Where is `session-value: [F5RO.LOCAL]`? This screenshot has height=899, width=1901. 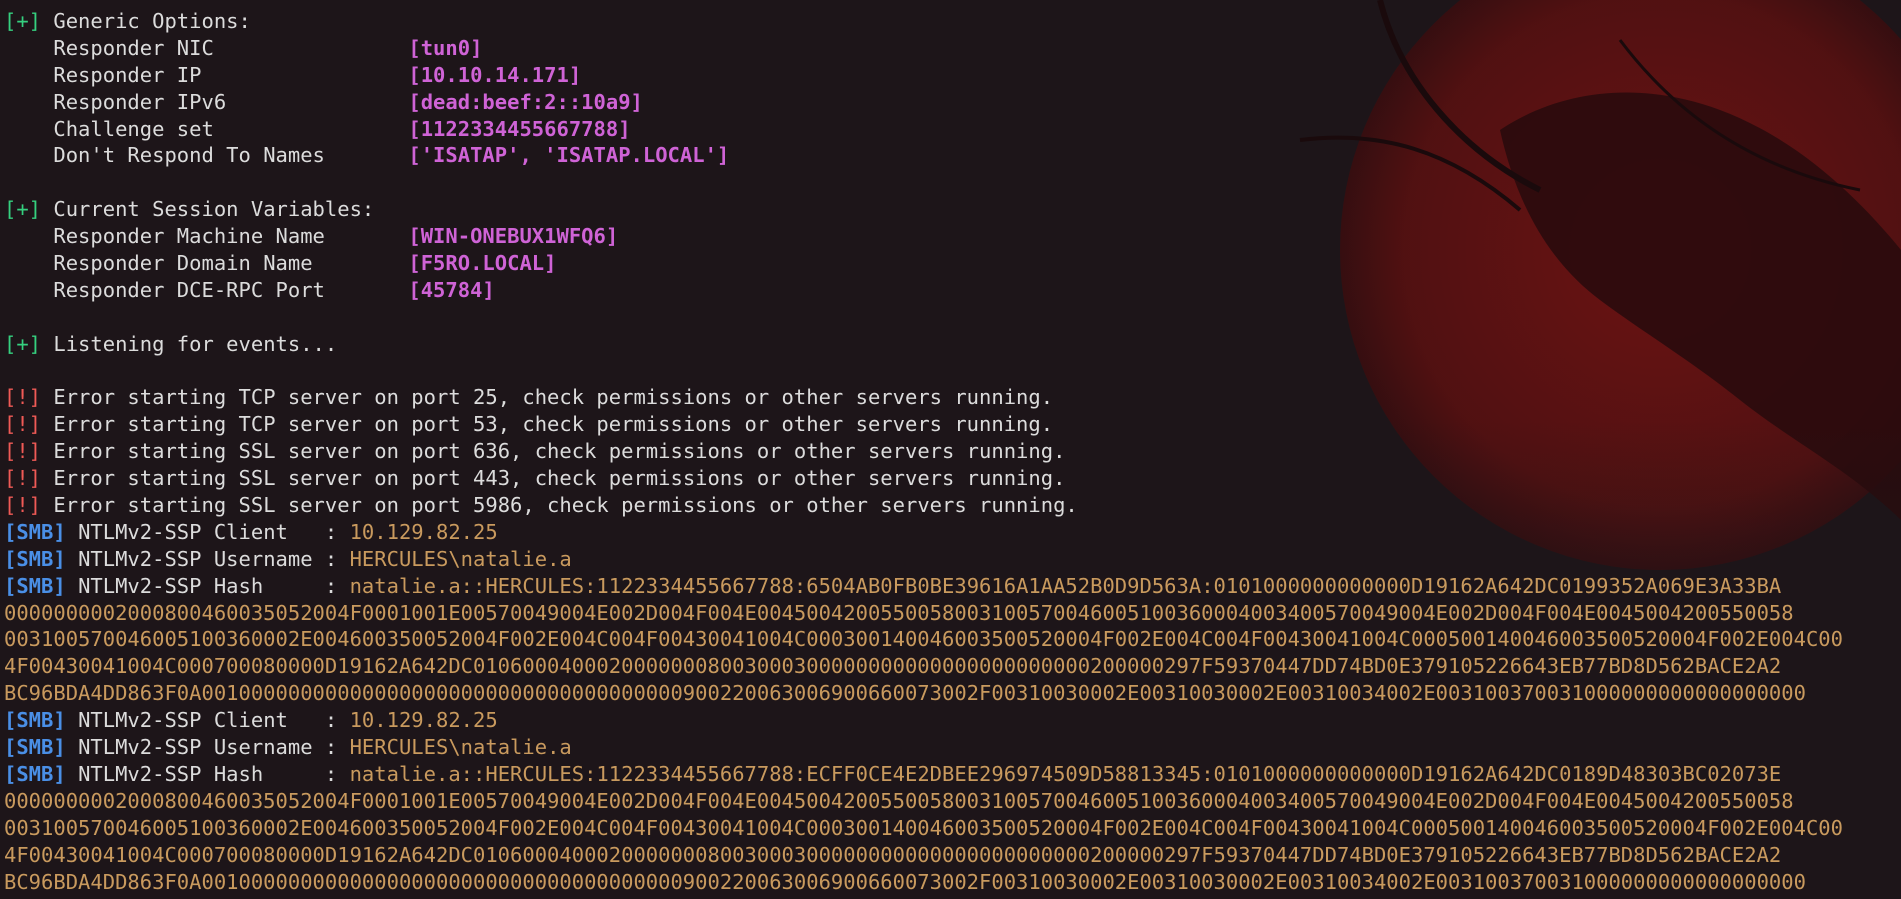 session-value: [F5RO.LOCAL] is located at coordinates (482, 263).